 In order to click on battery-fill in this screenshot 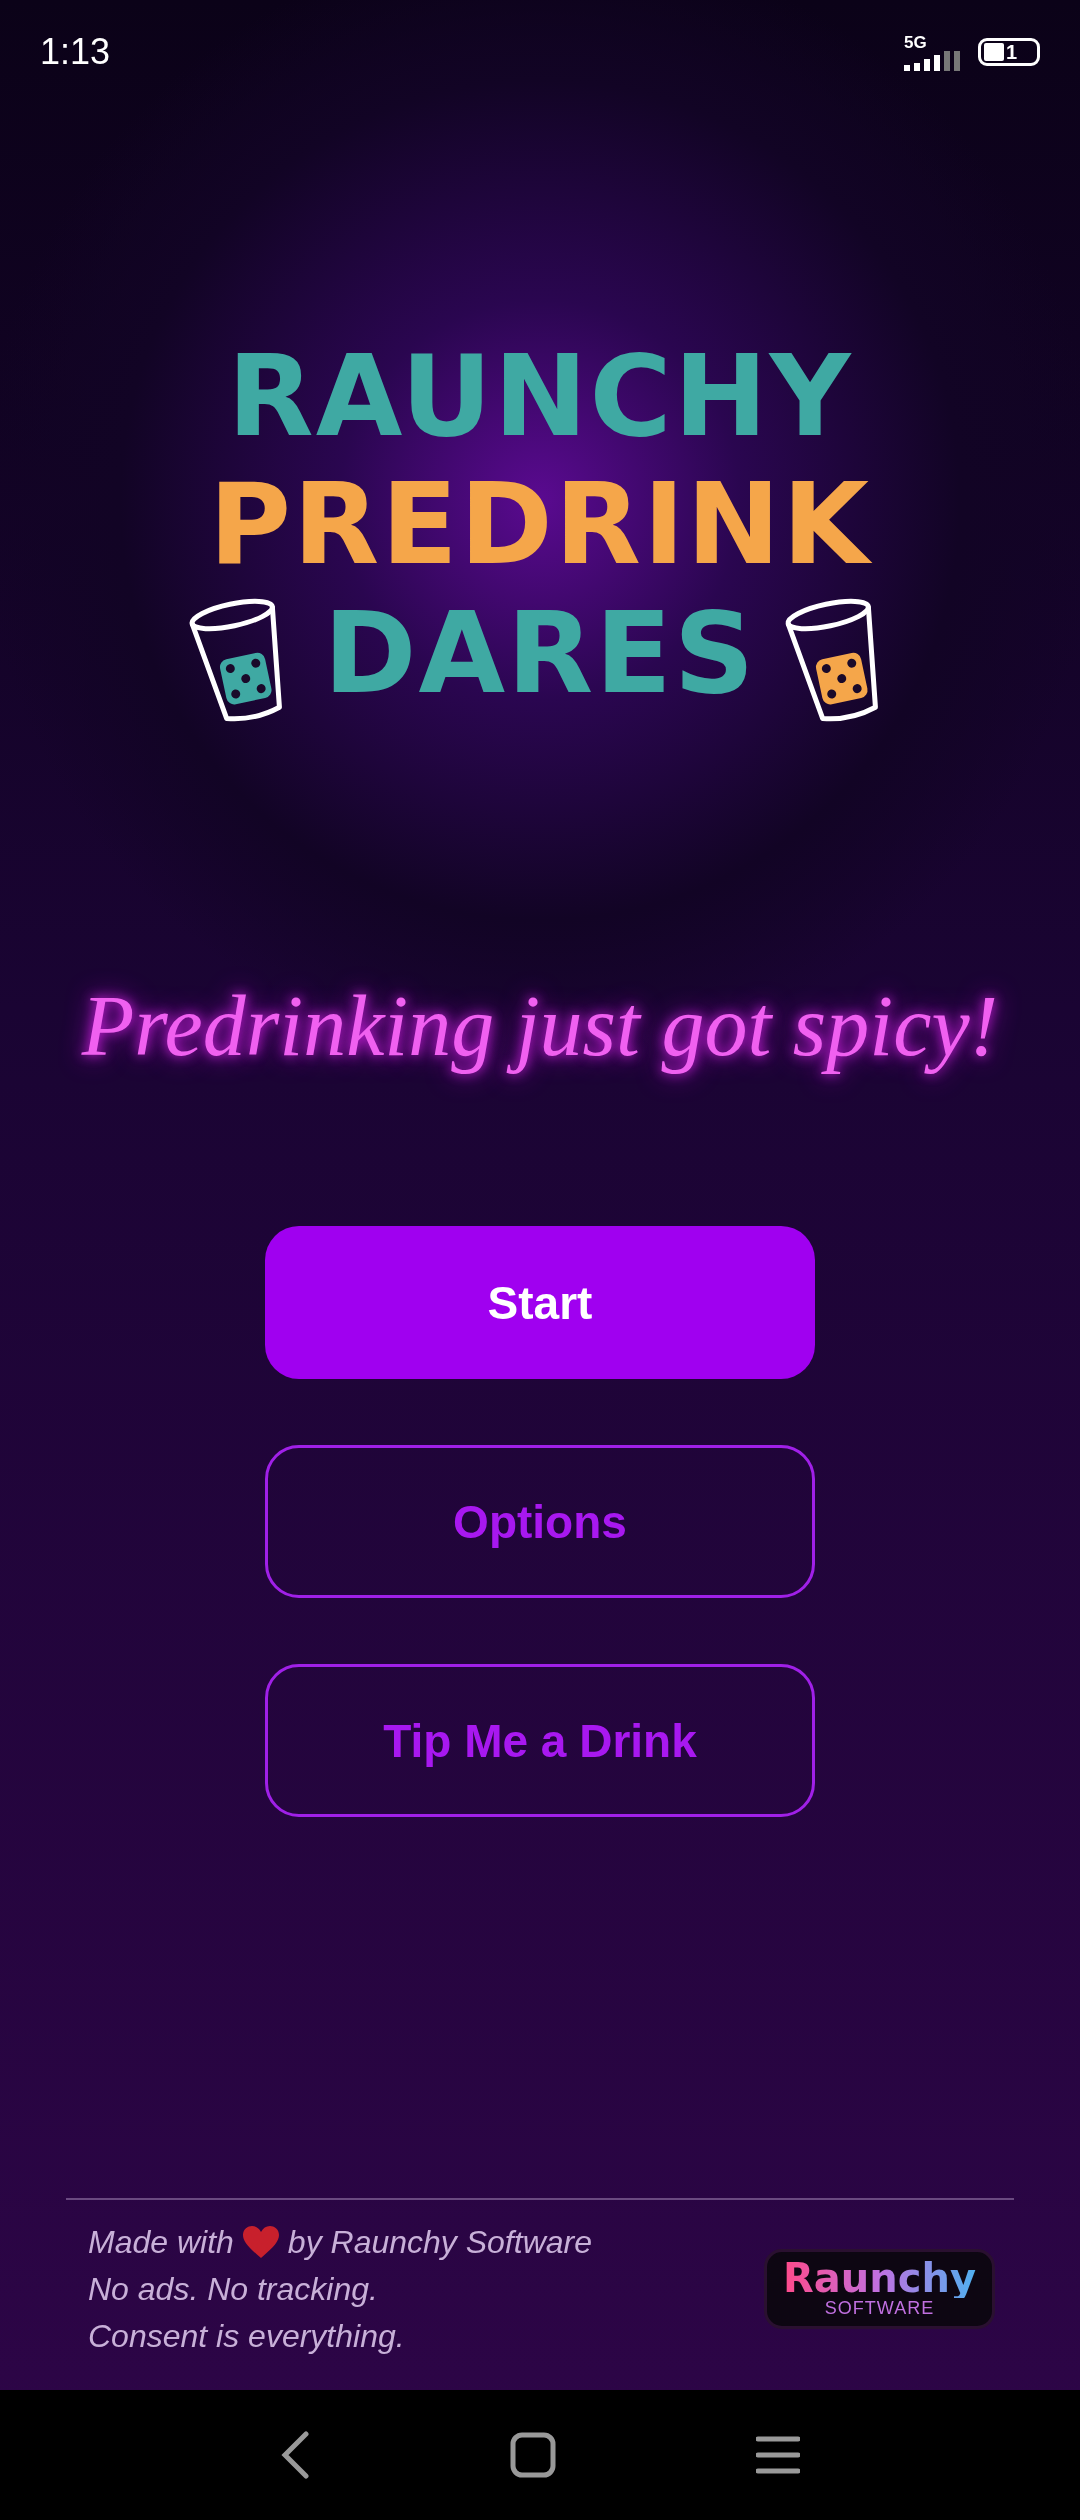, I will do `click(994, 52)`.